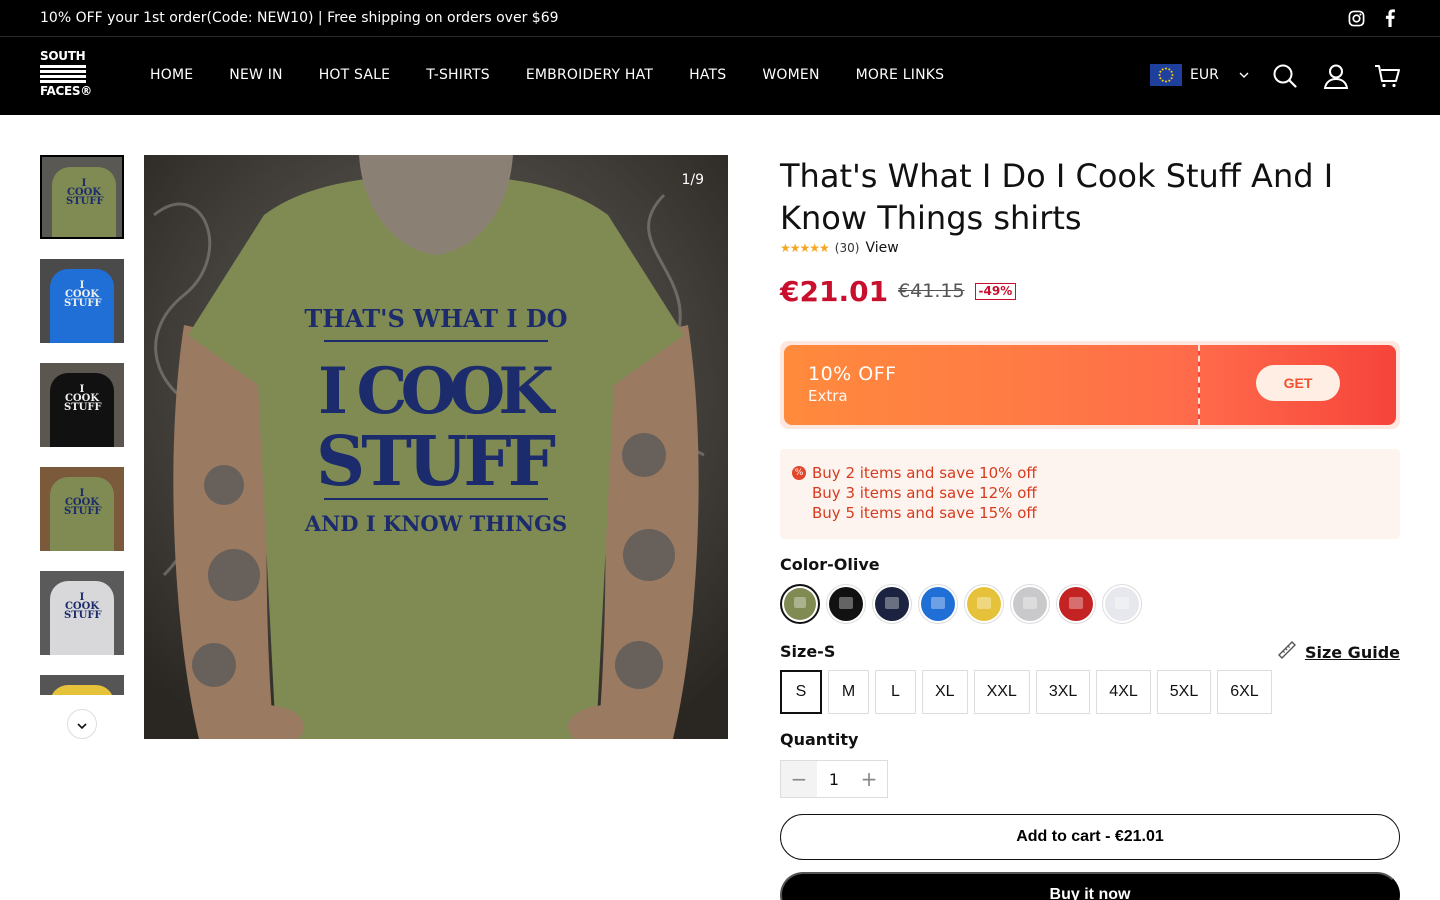 The height and width of the screenshot is (900, 1440). What do you see at coordinates (900, 75) in the screenshot?
I see `nav-more-links: MORE LINKS` at bounding box center [900, 75].